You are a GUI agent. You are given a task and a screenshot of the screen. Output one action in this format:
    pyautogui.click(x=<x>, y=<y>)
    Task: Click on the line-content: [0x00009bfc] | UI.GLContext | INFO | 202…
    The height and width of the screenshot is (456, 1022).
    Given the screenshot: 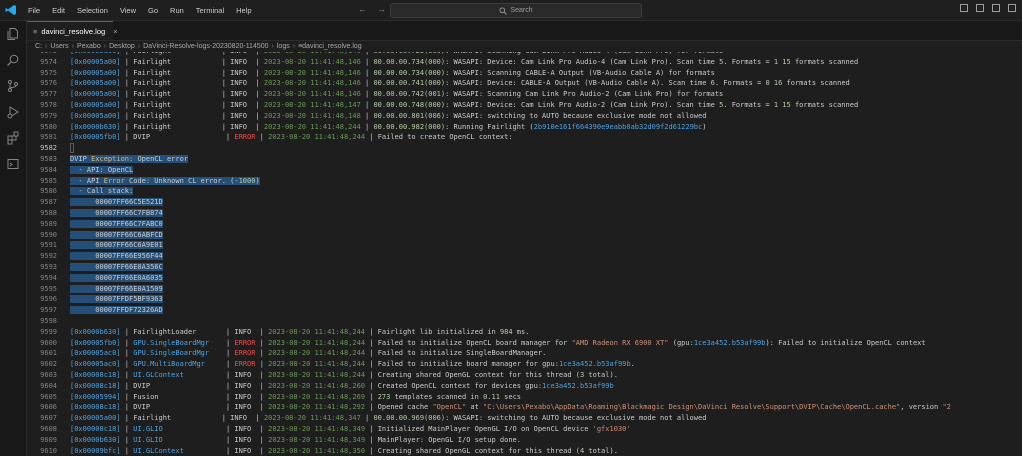 What is the action you would take?
    pyautogui.click(x=344, y=450)
    